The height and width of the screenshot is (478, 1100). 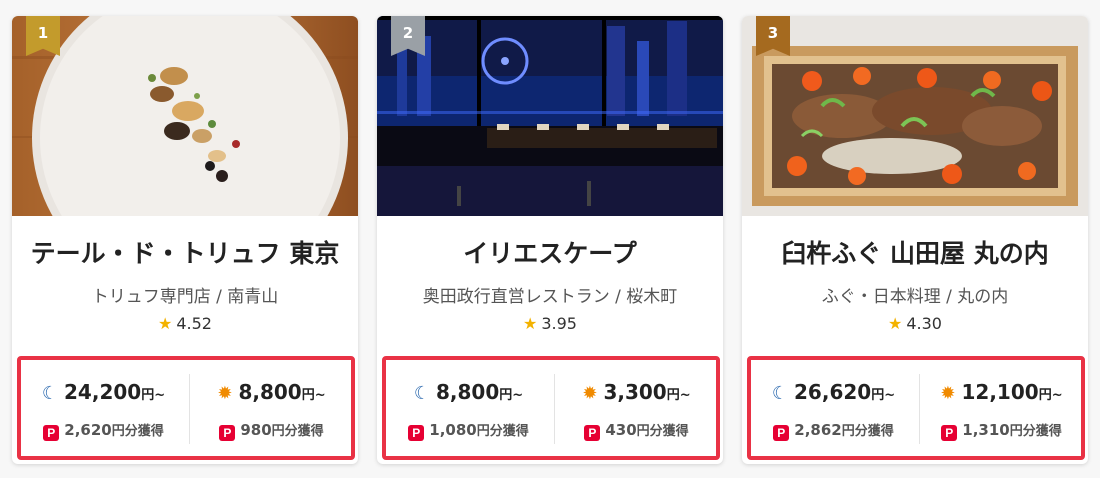 I want to click on lunch-price: ✹ 8,800円~, so click(x=271, y=392).